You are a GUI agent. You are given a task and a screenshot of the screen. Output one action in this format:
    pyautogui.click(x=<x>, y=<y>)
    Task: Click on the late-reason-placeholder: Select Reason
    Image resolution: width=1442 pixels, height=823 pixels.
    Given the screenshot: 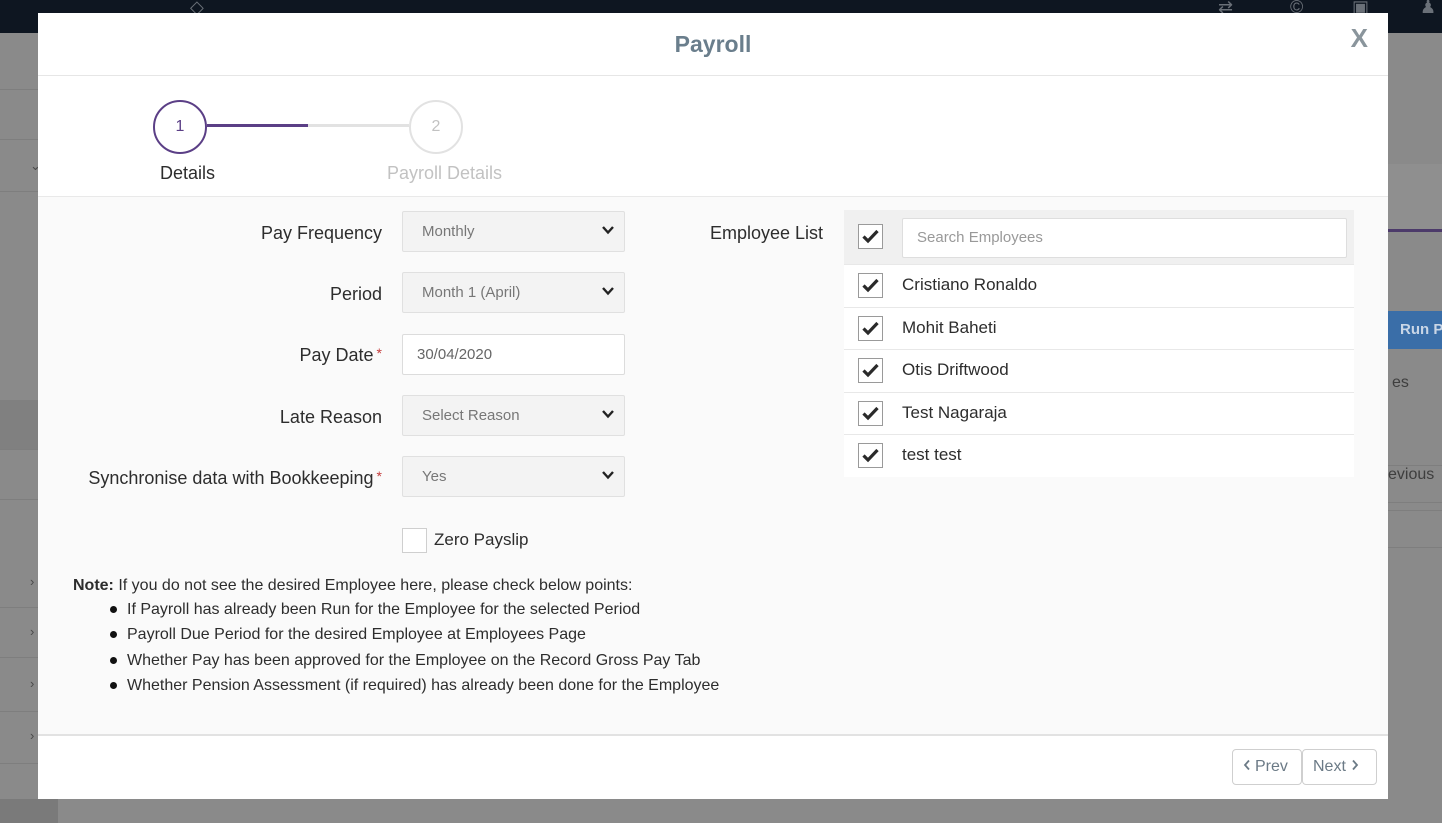 What is the action you would take?
    pyautogui.click(x=471, y=415)
    